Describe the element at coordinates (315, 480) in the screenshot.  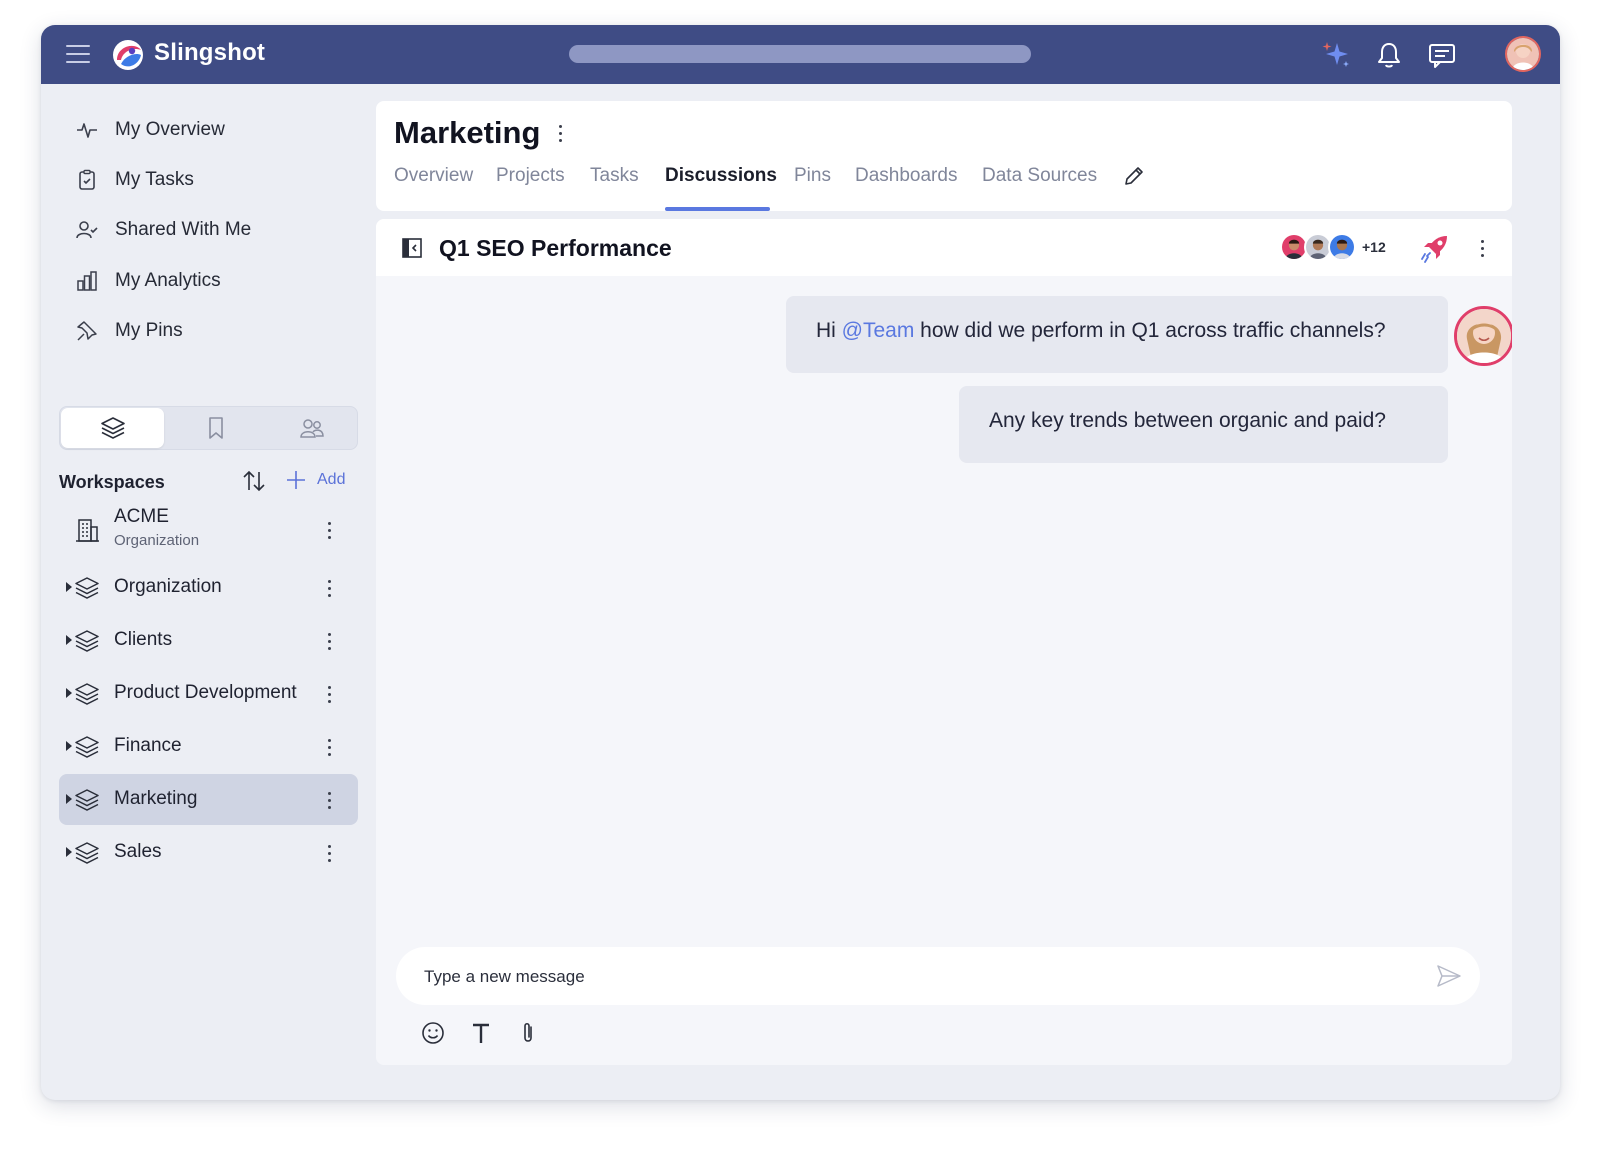
I see `add-workspace-button: Add` at that location.